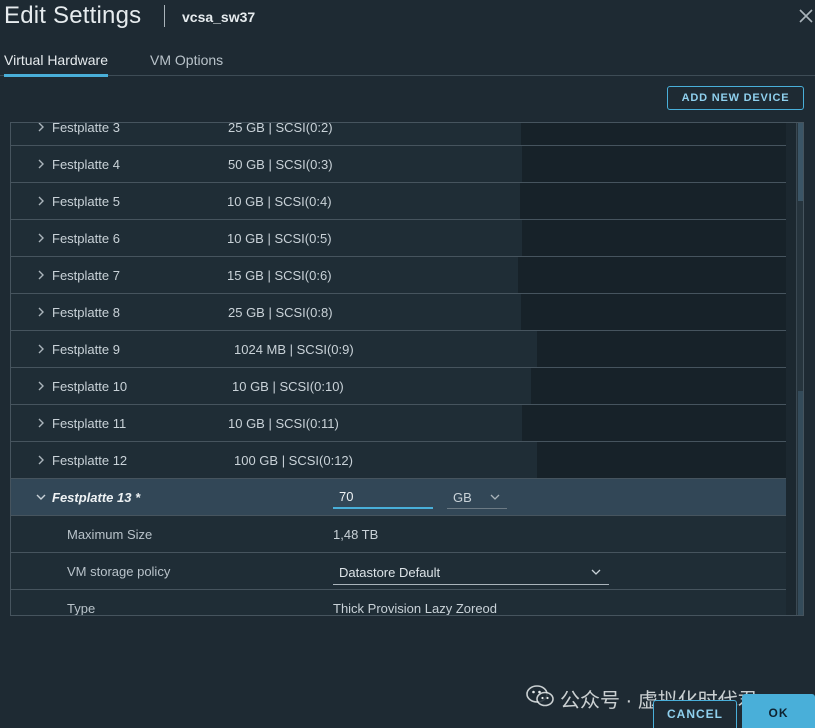 The width and height of the screenshot is (815, 728). What do you see at coordinates (279, 201) in the screenshot?
I see `disk-summary: 10 GB | SCSI(0:4)` at bounding box center [279, 201].